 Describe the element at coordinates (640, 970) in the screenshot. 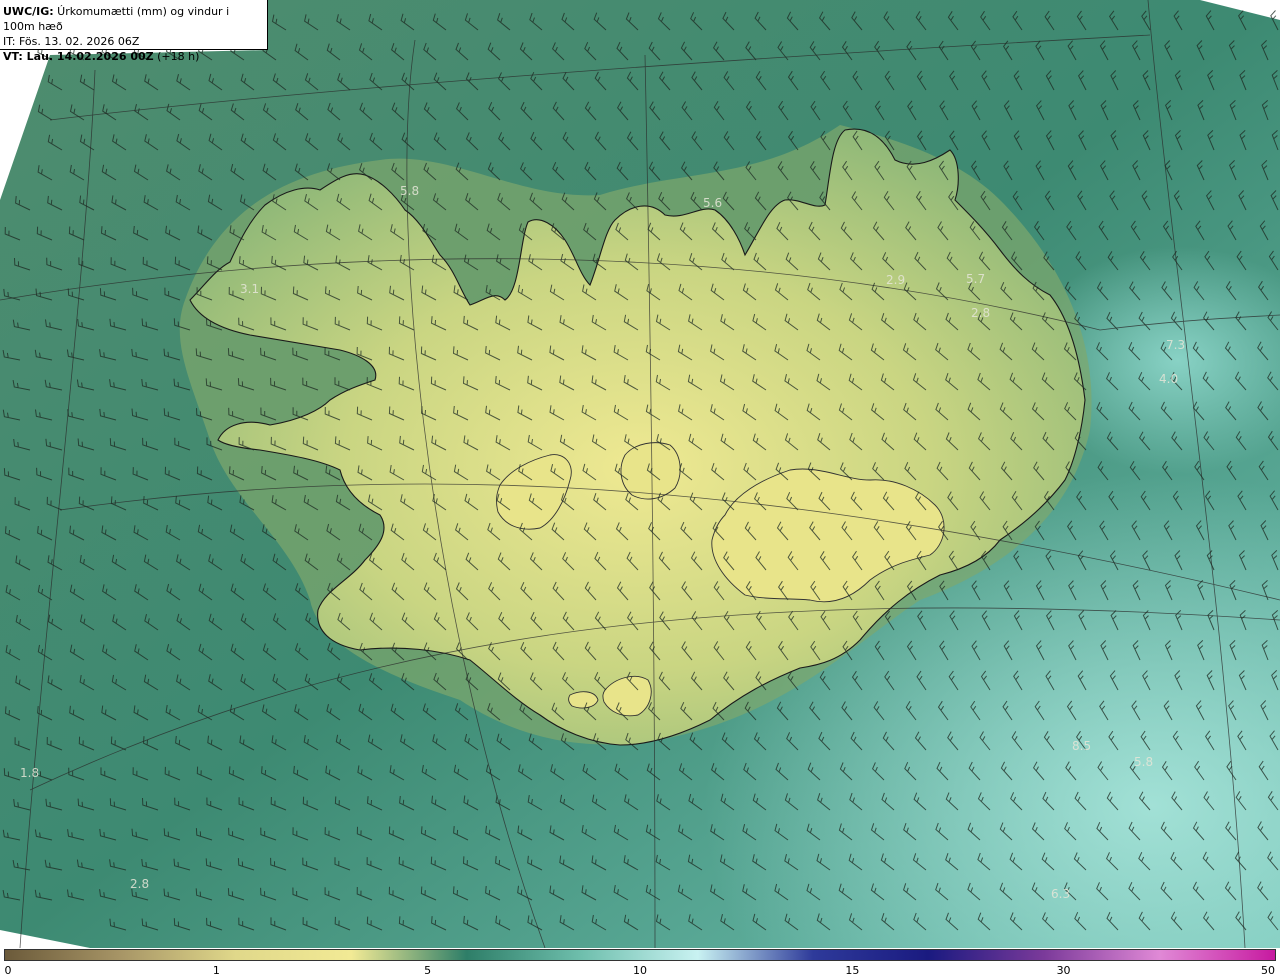

I see `colorbar-tick: 10` at that location.